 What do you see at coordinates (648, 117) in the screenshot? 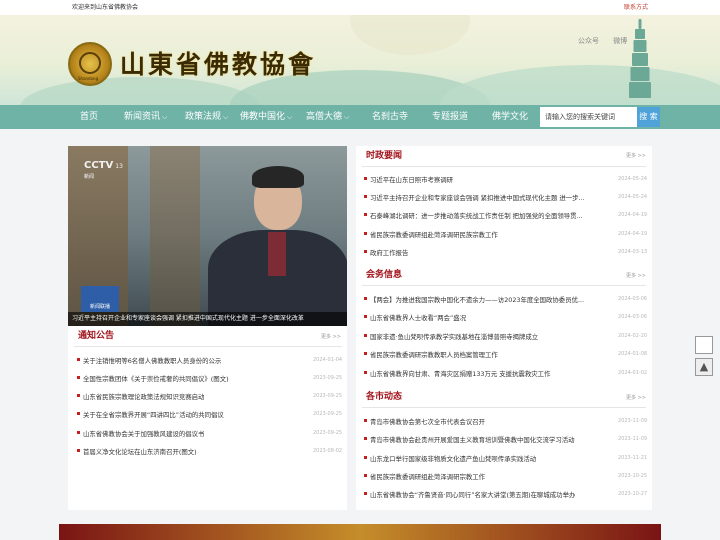
I see `search-button: 搜 索` at bounding box center [648, 117].